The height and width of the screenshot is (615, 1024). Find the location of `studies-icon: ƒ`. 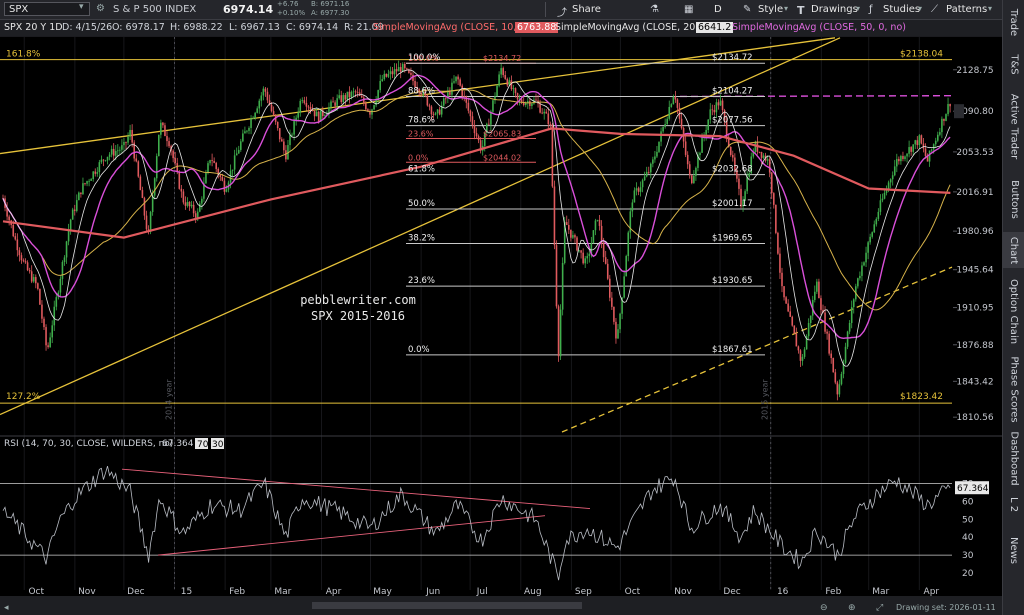

studies-icon: ƒ is located at coordinates (871, 9).